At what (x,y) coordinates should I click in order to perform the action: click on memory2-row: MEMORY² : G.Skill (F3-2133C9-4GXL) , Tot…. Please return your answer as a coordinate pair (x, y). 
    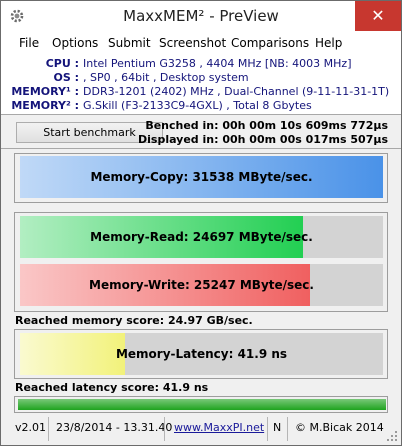
    Looking at the image, I should click on (201, 106).